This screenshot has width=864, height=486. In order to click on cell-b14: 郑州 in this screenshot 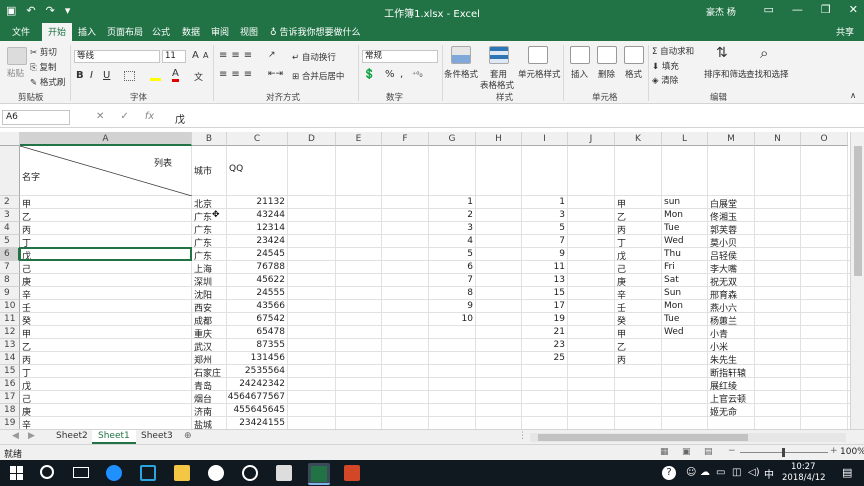, I will do `click(203, 359)`.